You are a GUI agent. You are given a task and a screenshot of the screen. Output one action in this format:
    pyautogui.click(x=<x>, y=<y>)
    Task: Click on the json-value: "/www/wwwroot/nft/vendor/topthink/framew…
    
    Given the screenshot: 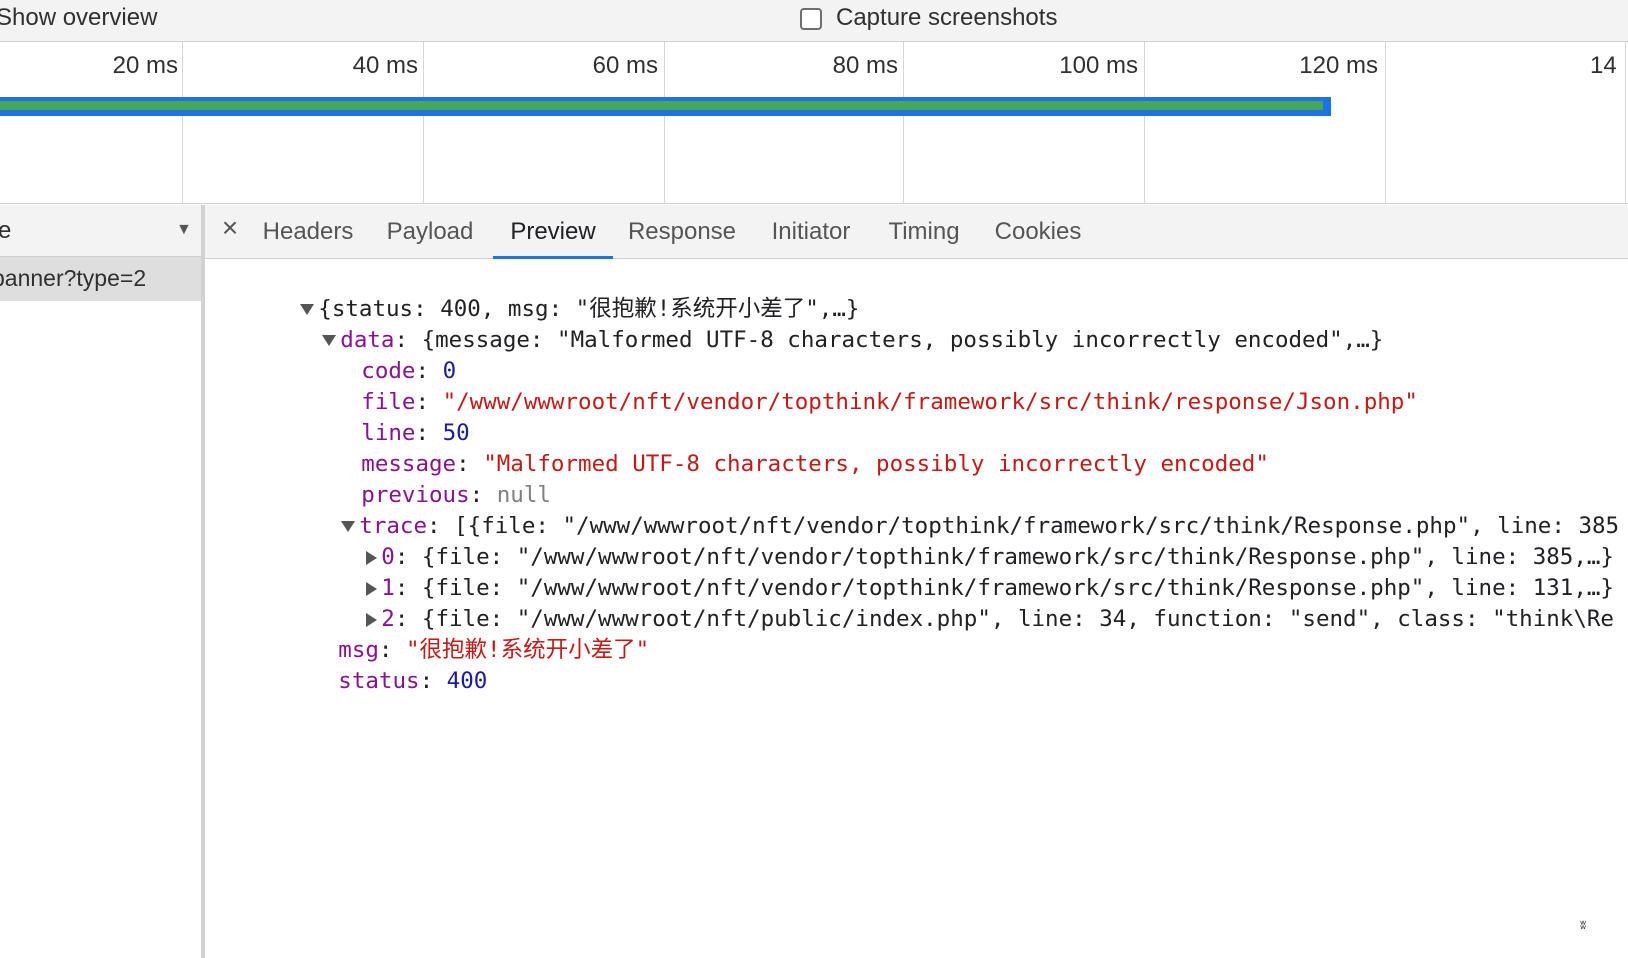 What is the action you would take?
    pyautogui.click(x=930, y=402)
    